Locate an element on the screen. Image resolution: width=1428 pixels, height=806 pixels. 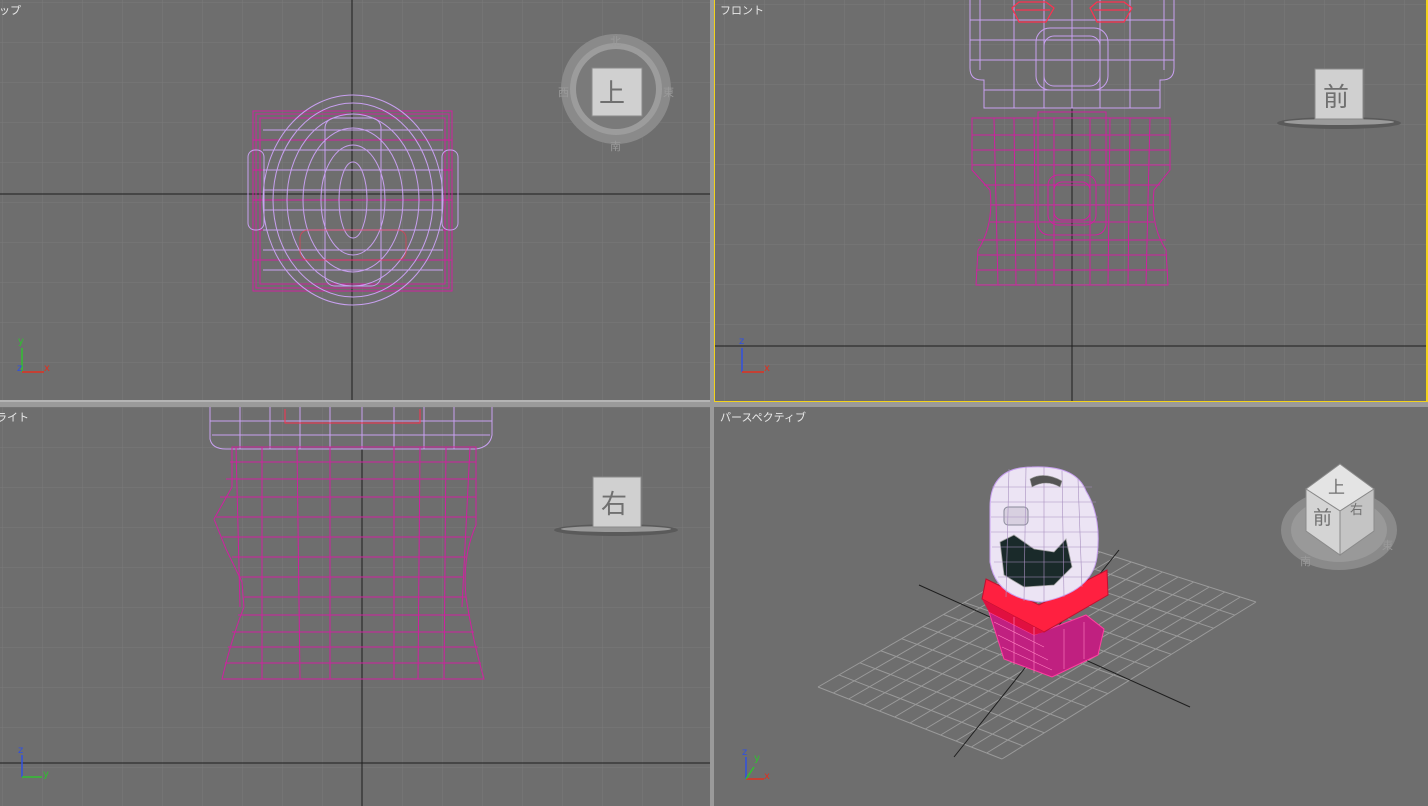
viewport-label-right: ライト is located at coordinates (14, 417).